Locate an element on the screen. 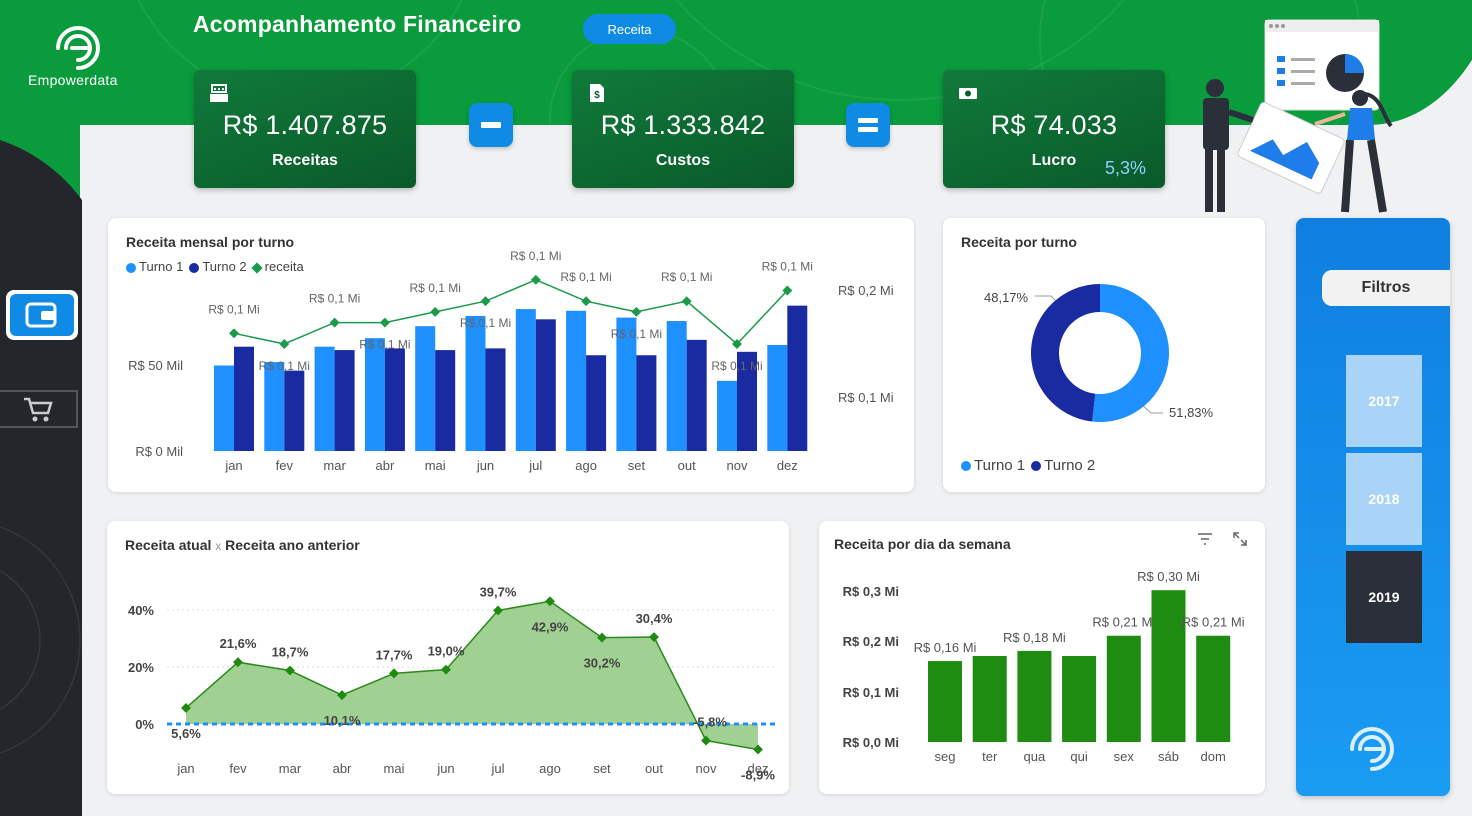  donut-label-turno2: 48,17% is located at coordinates (1006, 297).